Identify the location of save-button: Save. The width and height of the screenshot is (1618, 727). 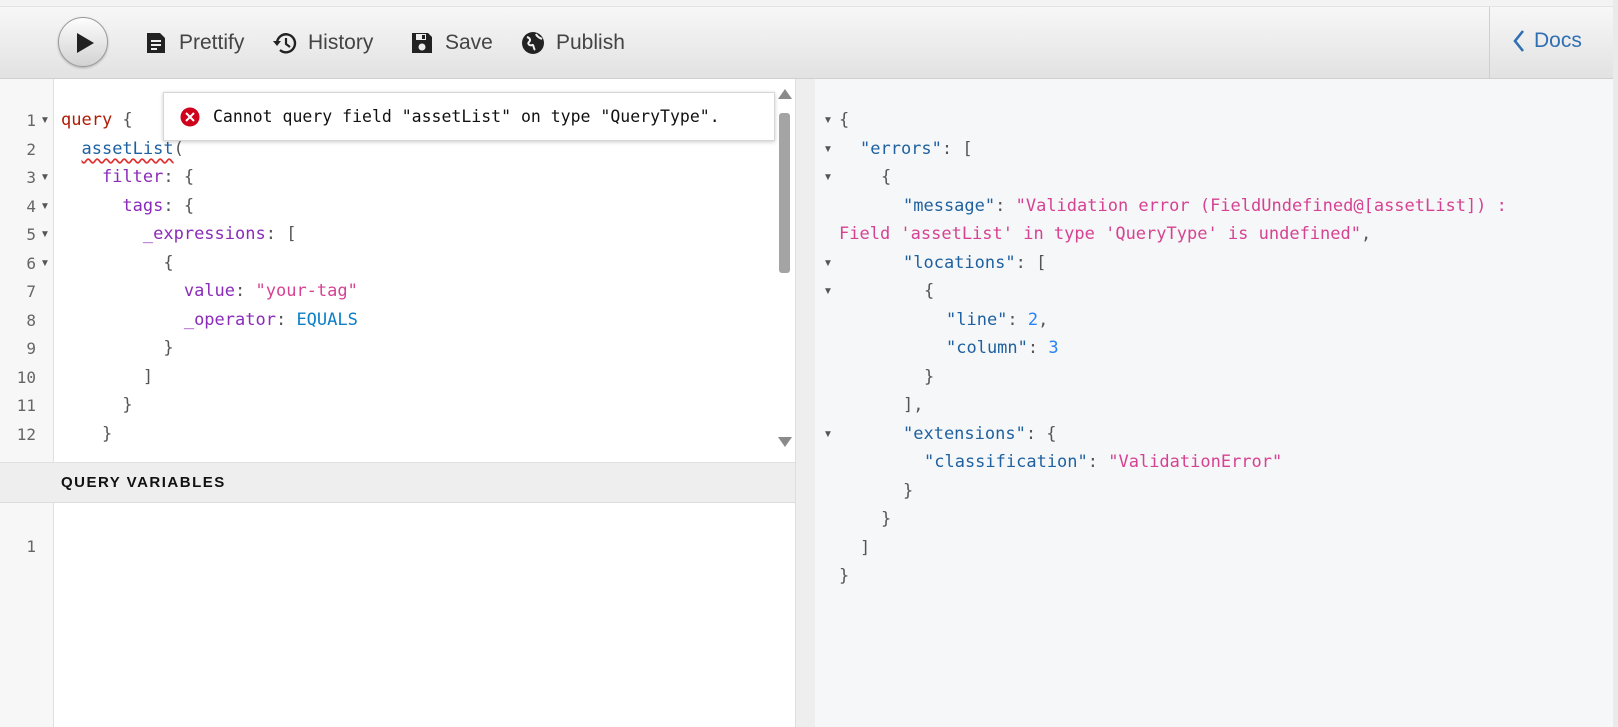
(451, 43).